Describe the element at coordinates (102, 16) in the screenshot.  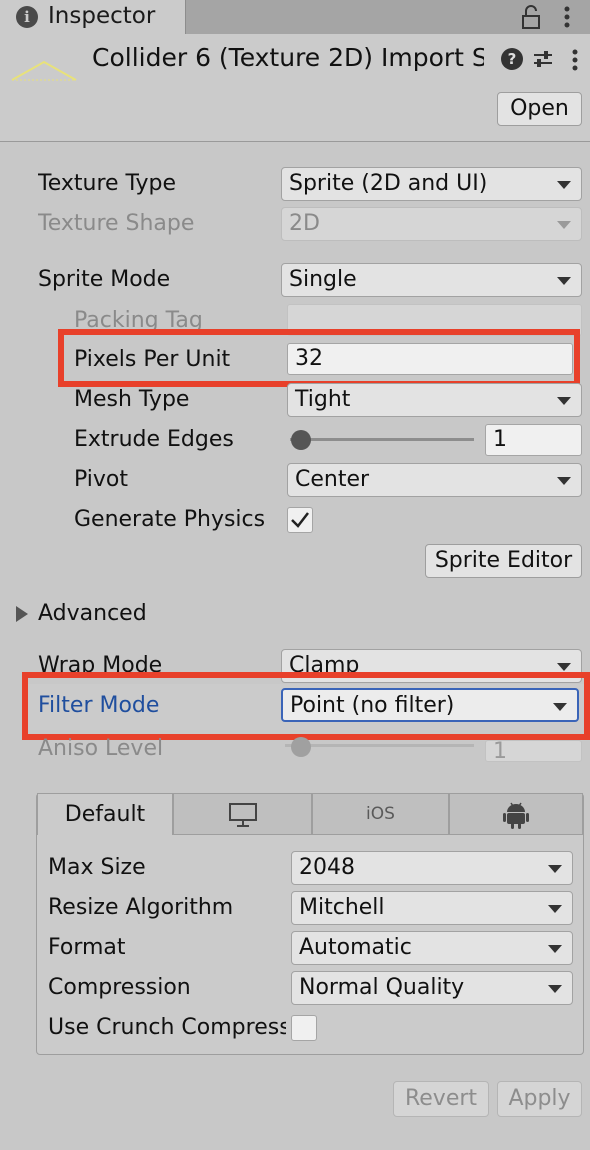
I see `tab-title: Inspector` at that location.